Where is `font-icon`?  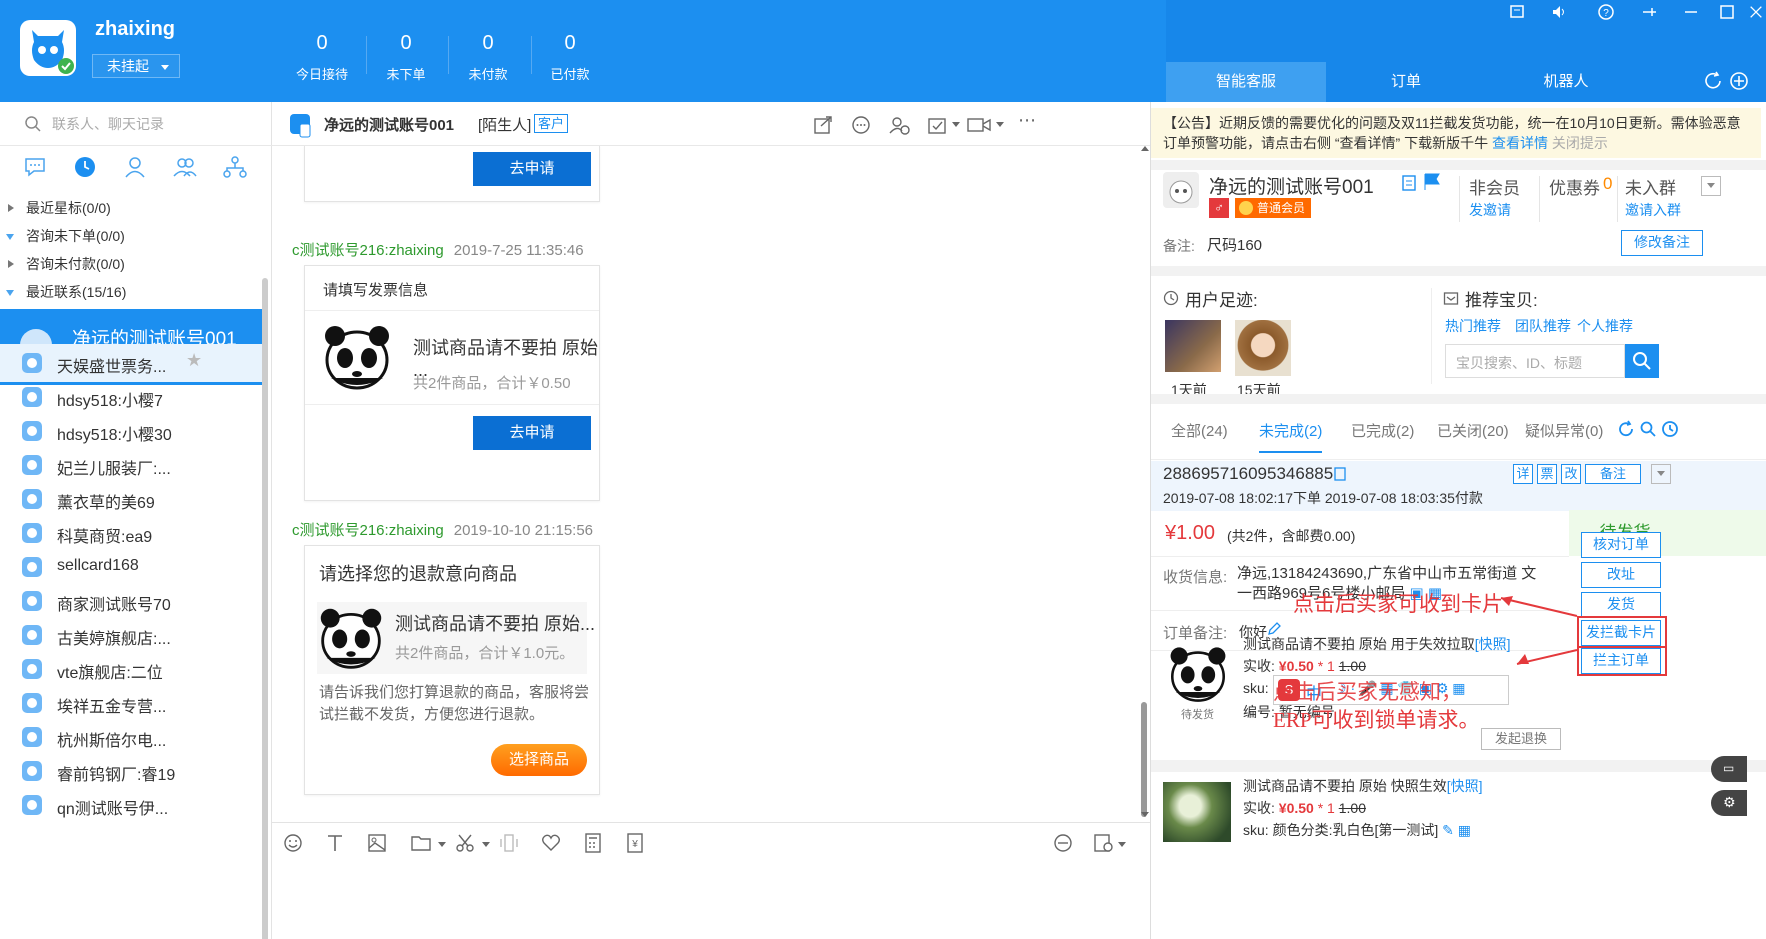 font-icon is located at coordinates (335, 843).